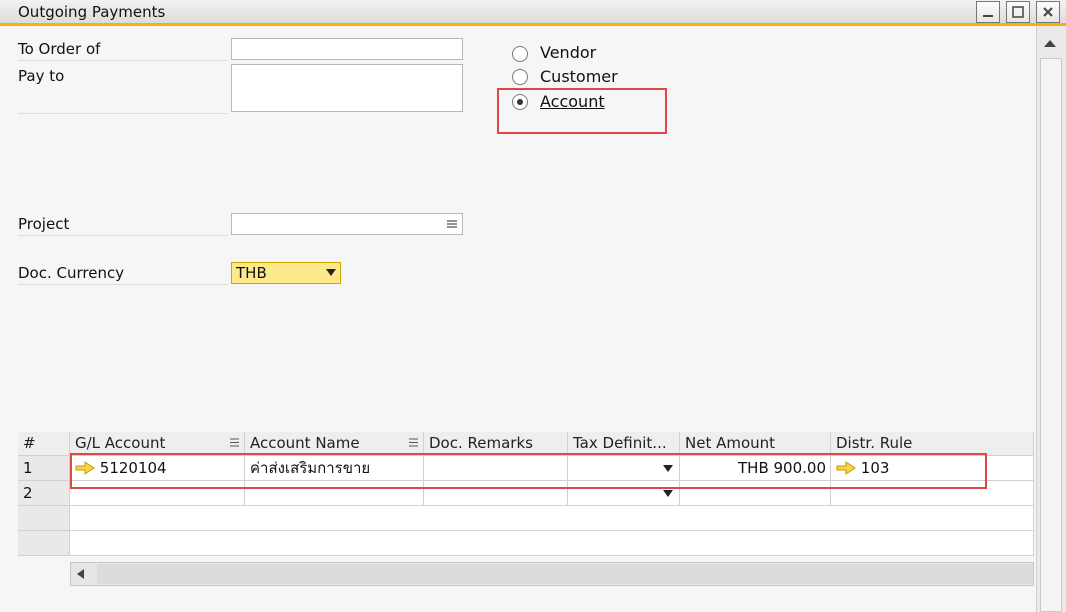 The height and width of the screenshot is (612, 1066). Describe the element at coordinates (568, 52) in the screenshot. I see `radio-vendor-label: Vendor` at that location.